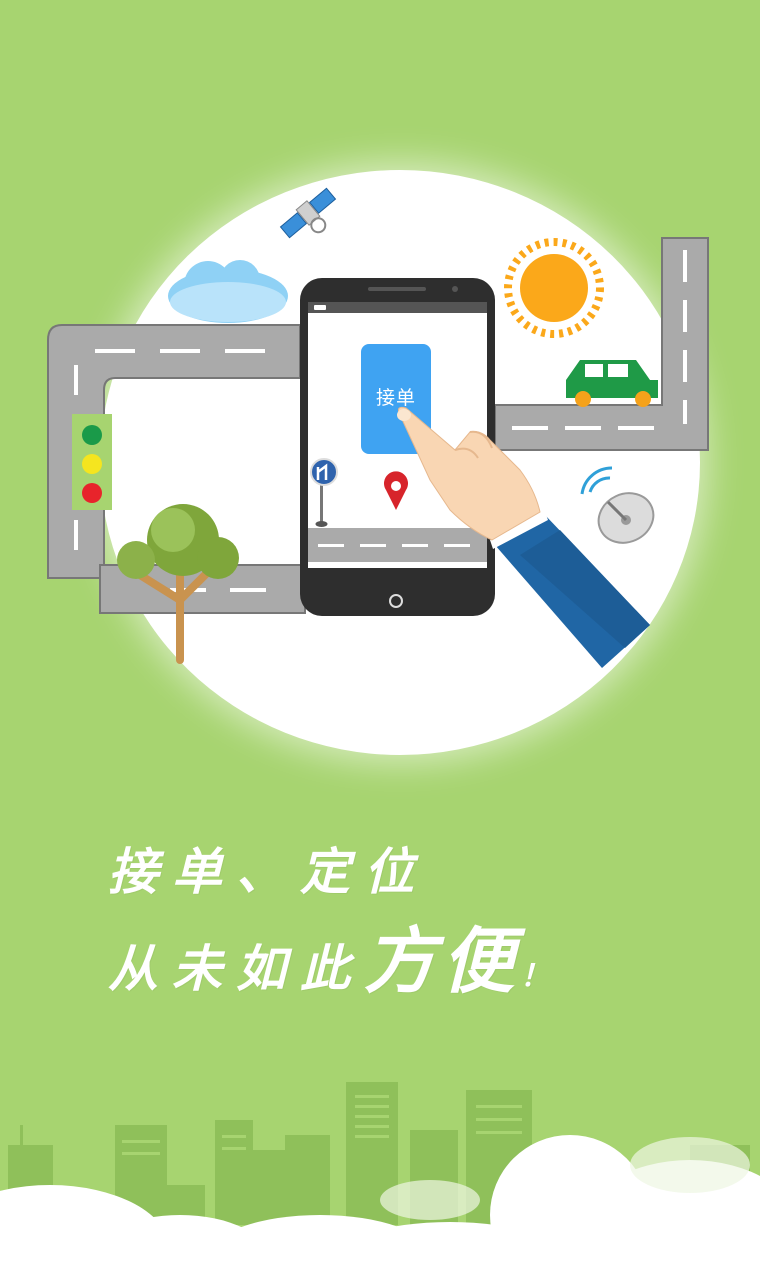 This screenshot has width=760, height=1280. What do you see at coordinates (523, 537) in the screenshot?
I see `pointing-hand-icon` at bounding box center [523, 537].